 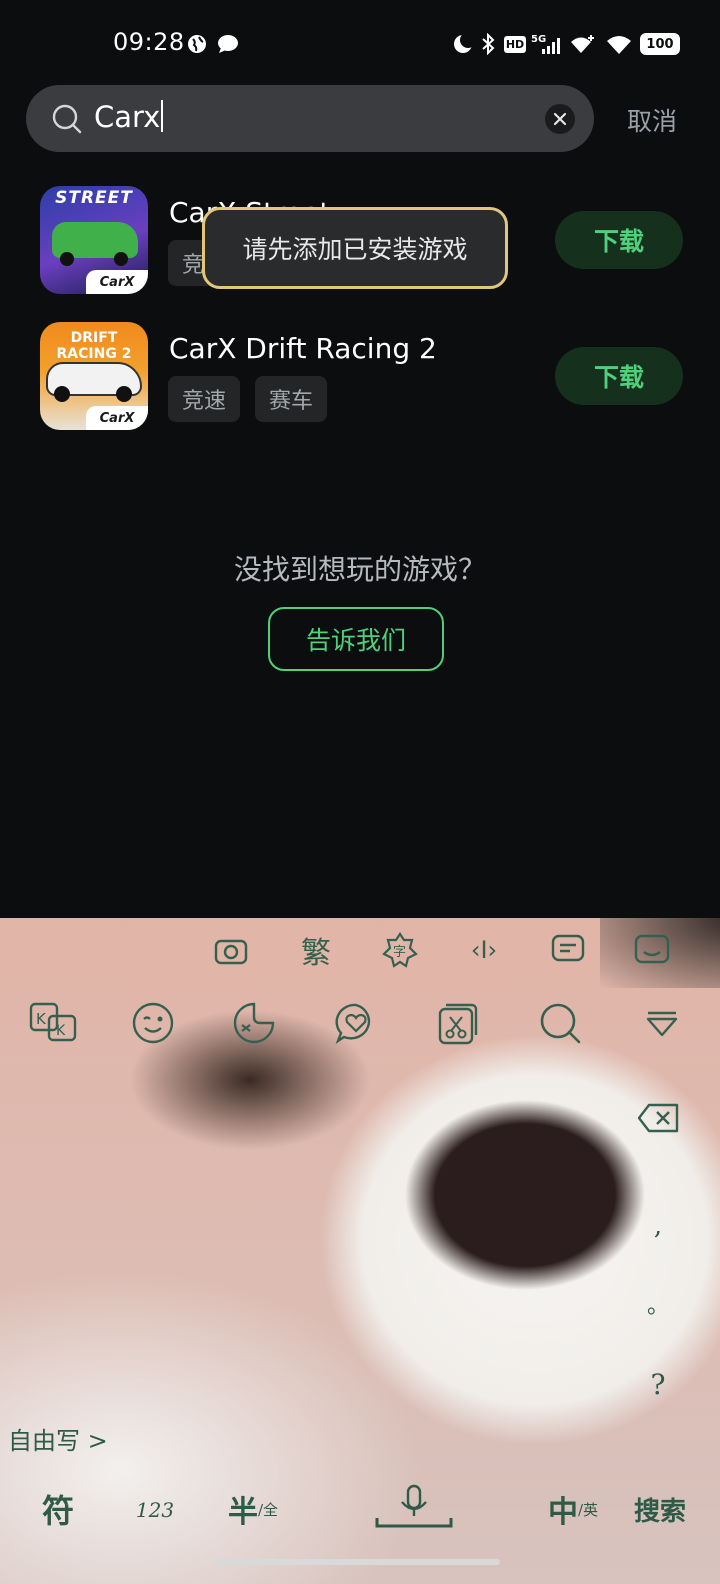 What do you see at coordinates (414, 1508) in the screenshot?
I see `microphone-icon` at bounding box center [414, 1508].